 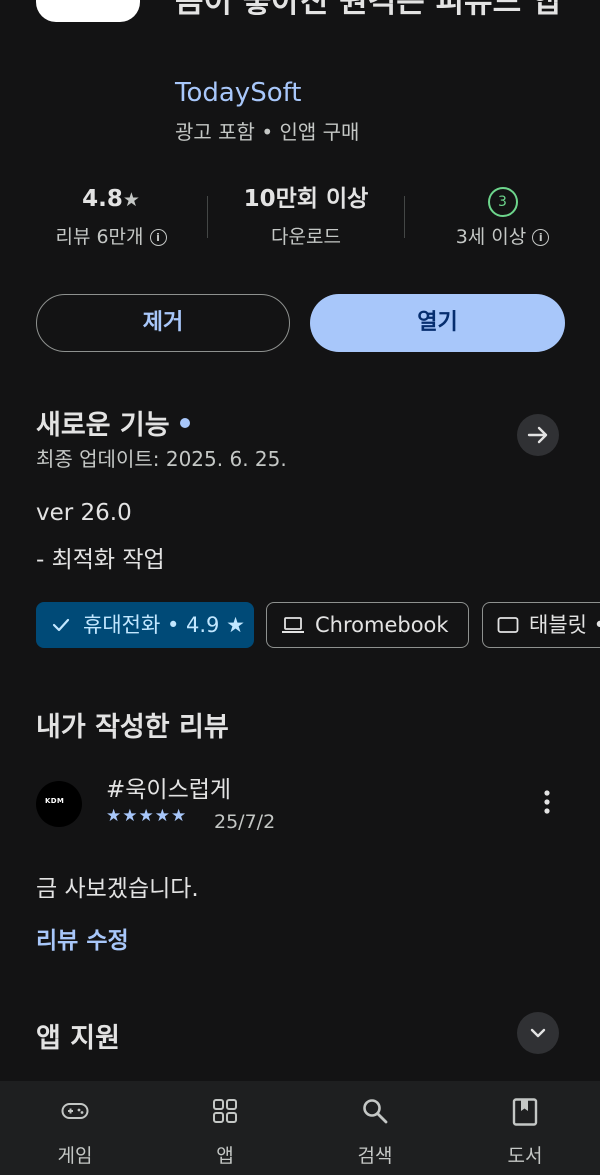 What do you see at coordinates (508, 625) in the screenshot?
I see `tablet-icon` at bounding box center [508, 625].